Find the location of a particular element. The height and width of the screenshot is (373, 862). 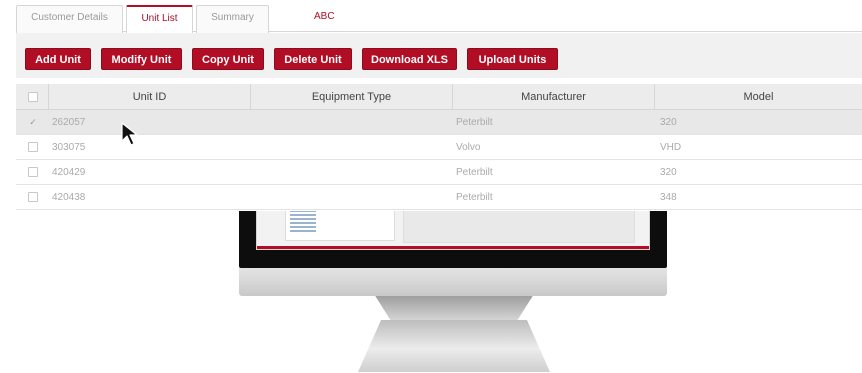

select-all-checkbox is located at coordinates (33, 97).